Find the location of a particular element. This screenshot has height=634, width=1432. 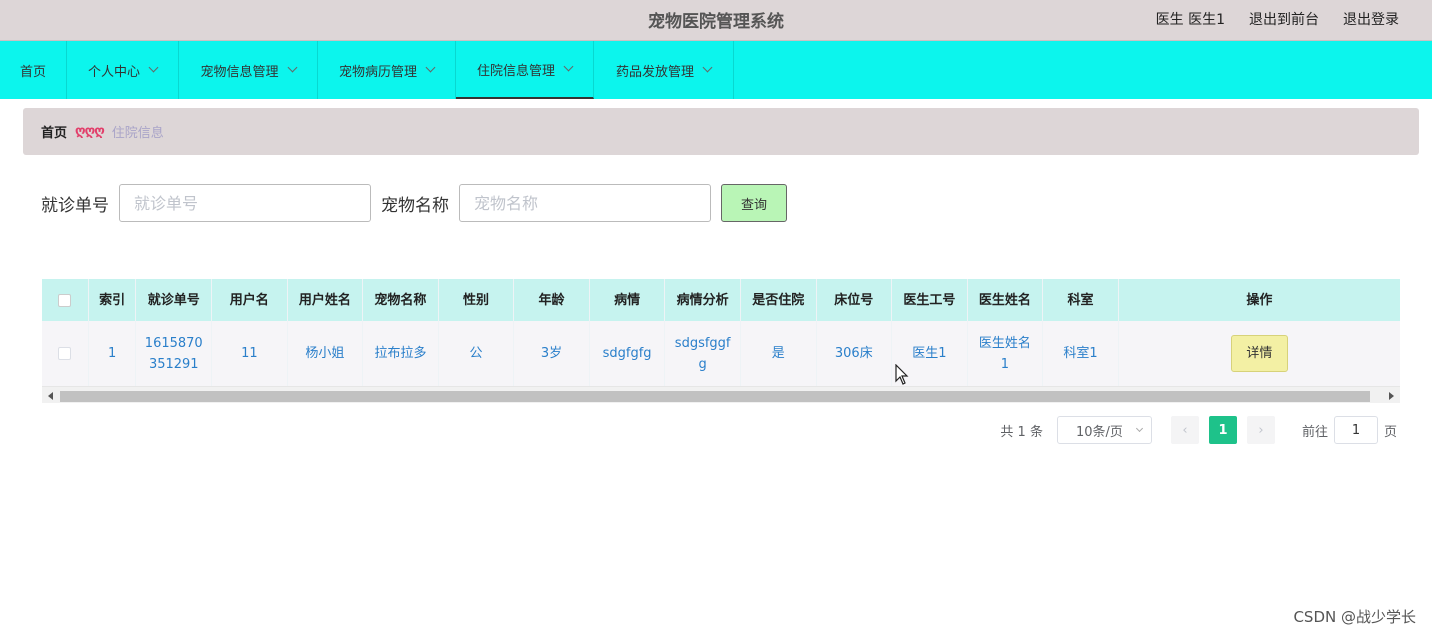

column-header: 科室 is located at coordinates (1081, 300).